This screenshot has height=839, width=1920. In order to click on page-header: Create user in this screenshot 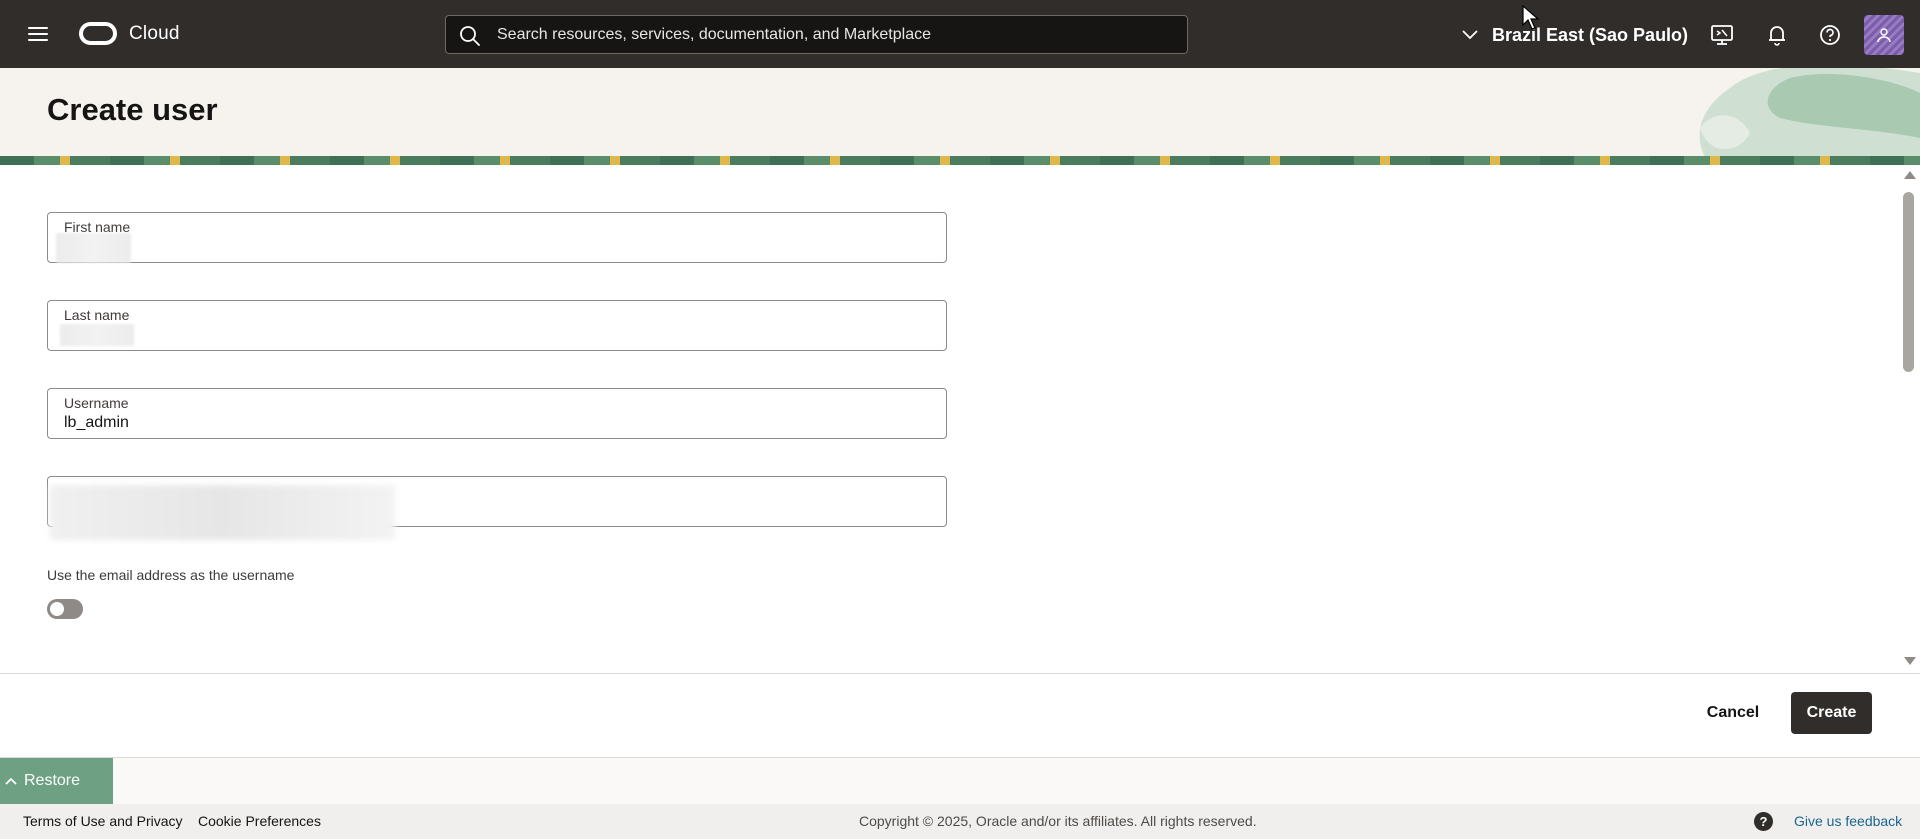, I will do `click(960, 116)`.